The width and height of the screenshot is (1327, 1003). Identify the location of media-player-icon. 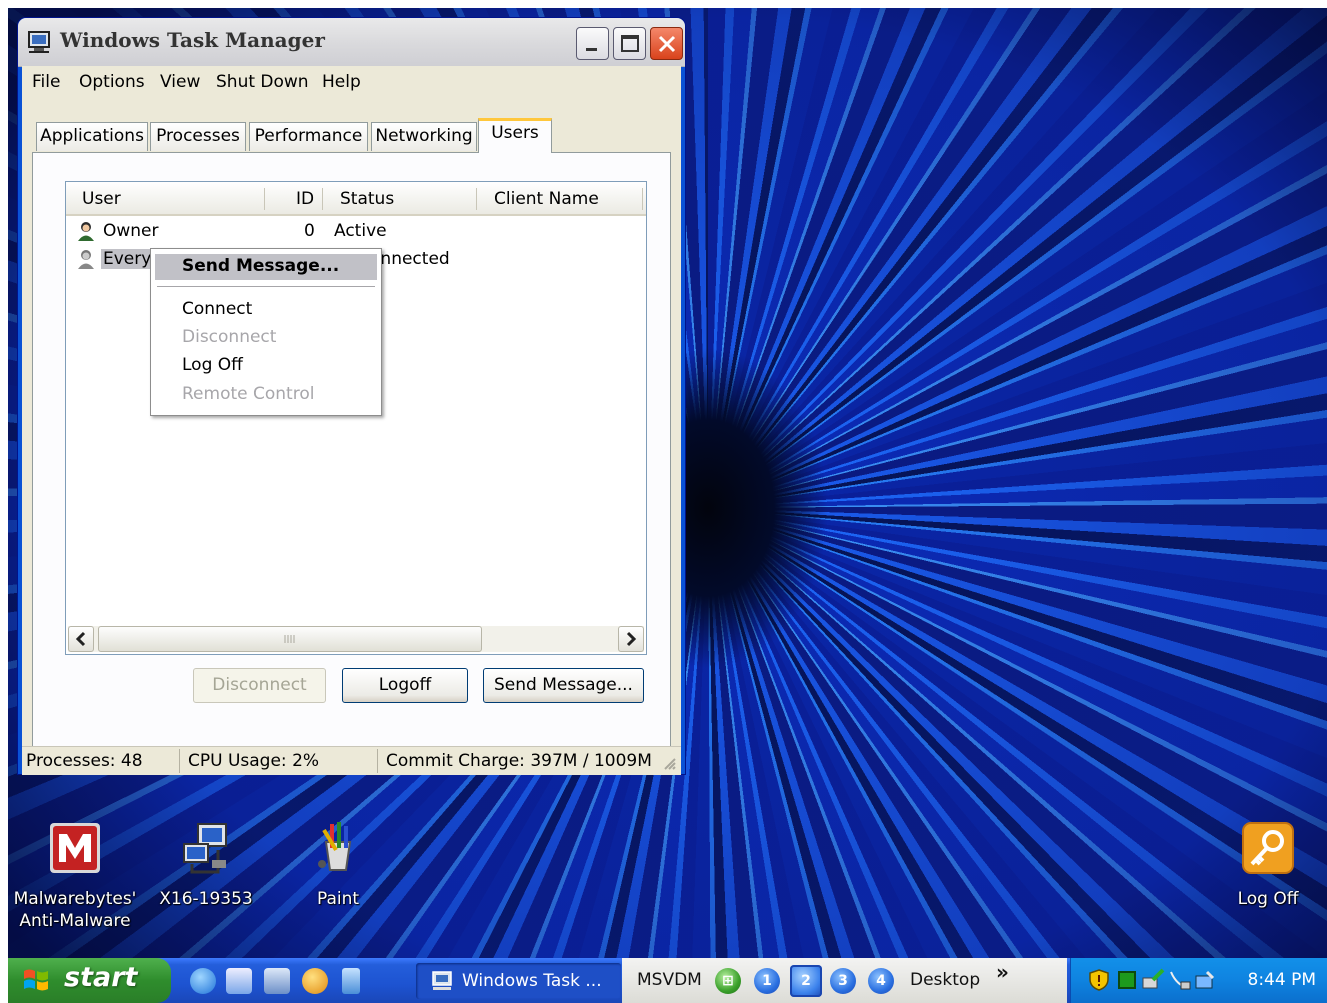
(315, 981).